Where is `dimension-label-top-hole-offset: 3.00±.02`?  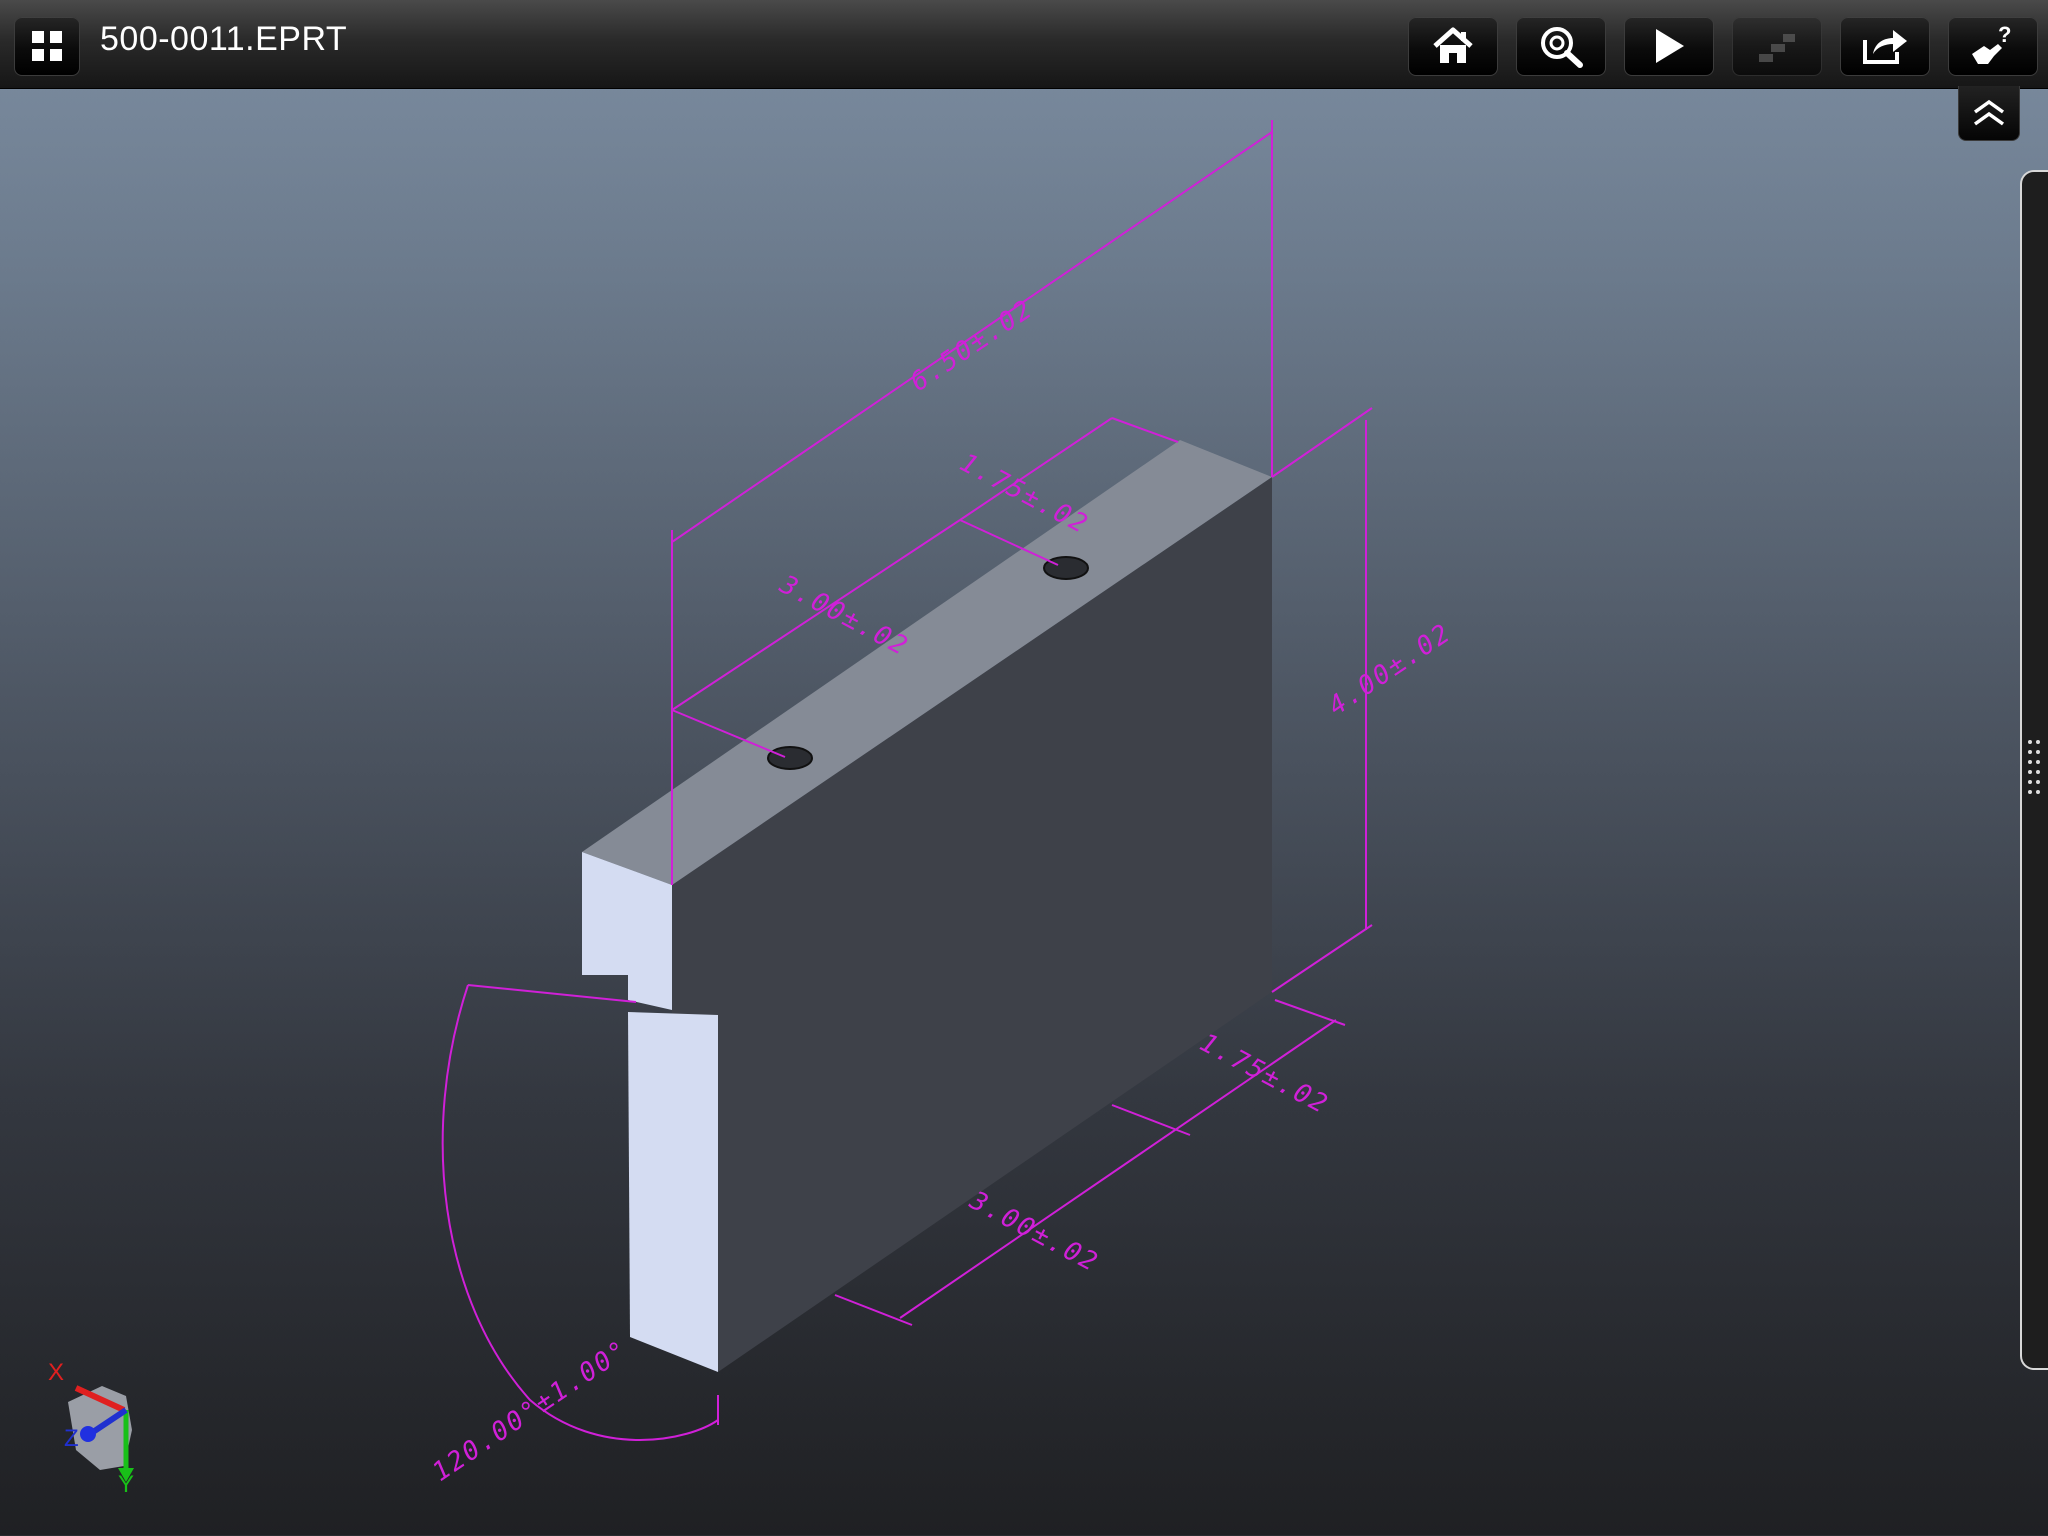 dimension-label-top-hole-offset: 3.00±.02 is located at coordinates (844, 615).